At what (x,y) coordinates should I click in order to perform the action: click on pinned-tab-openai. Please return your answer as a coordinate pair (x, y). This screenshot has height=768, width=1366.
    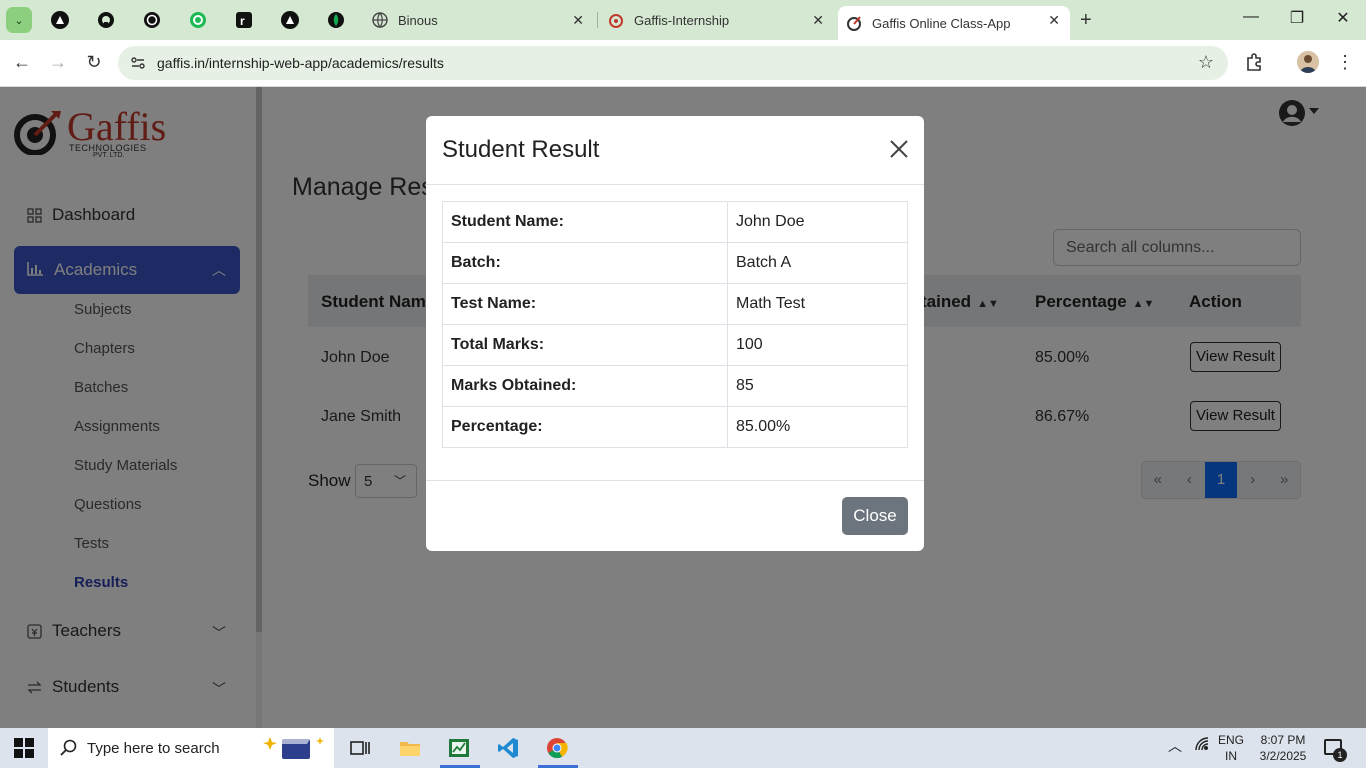
    Looking at the image, I should click on (152, 20).